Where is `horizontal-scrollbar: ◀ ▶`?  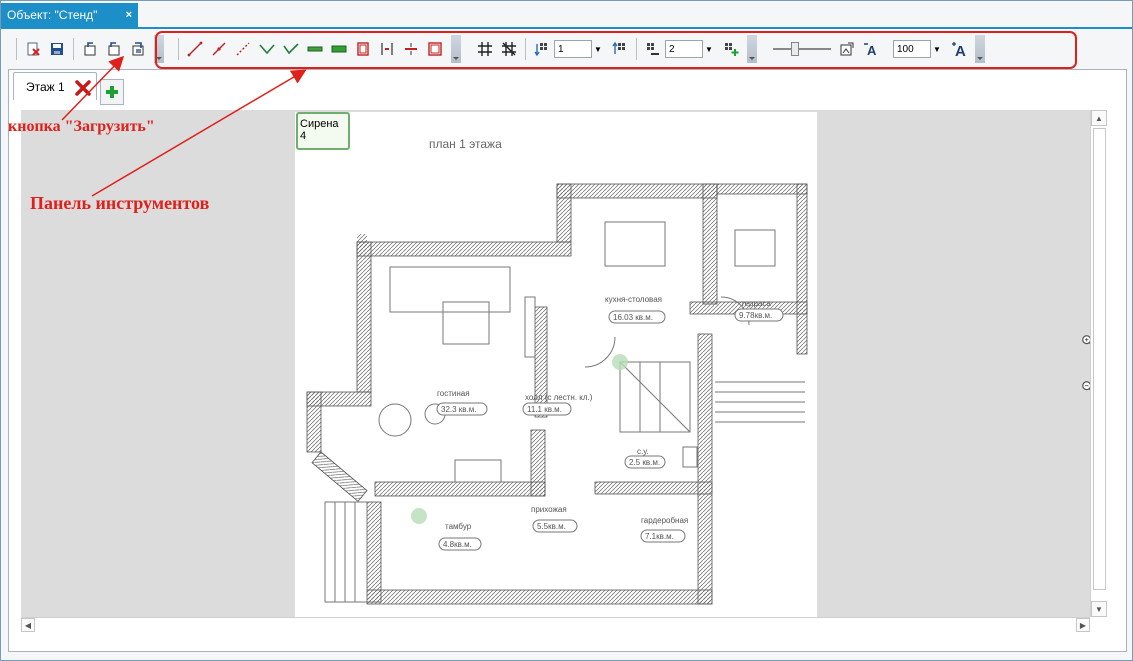 horizontal-scrollbar: ◀ ▶ is located at coordinates (555, 624).